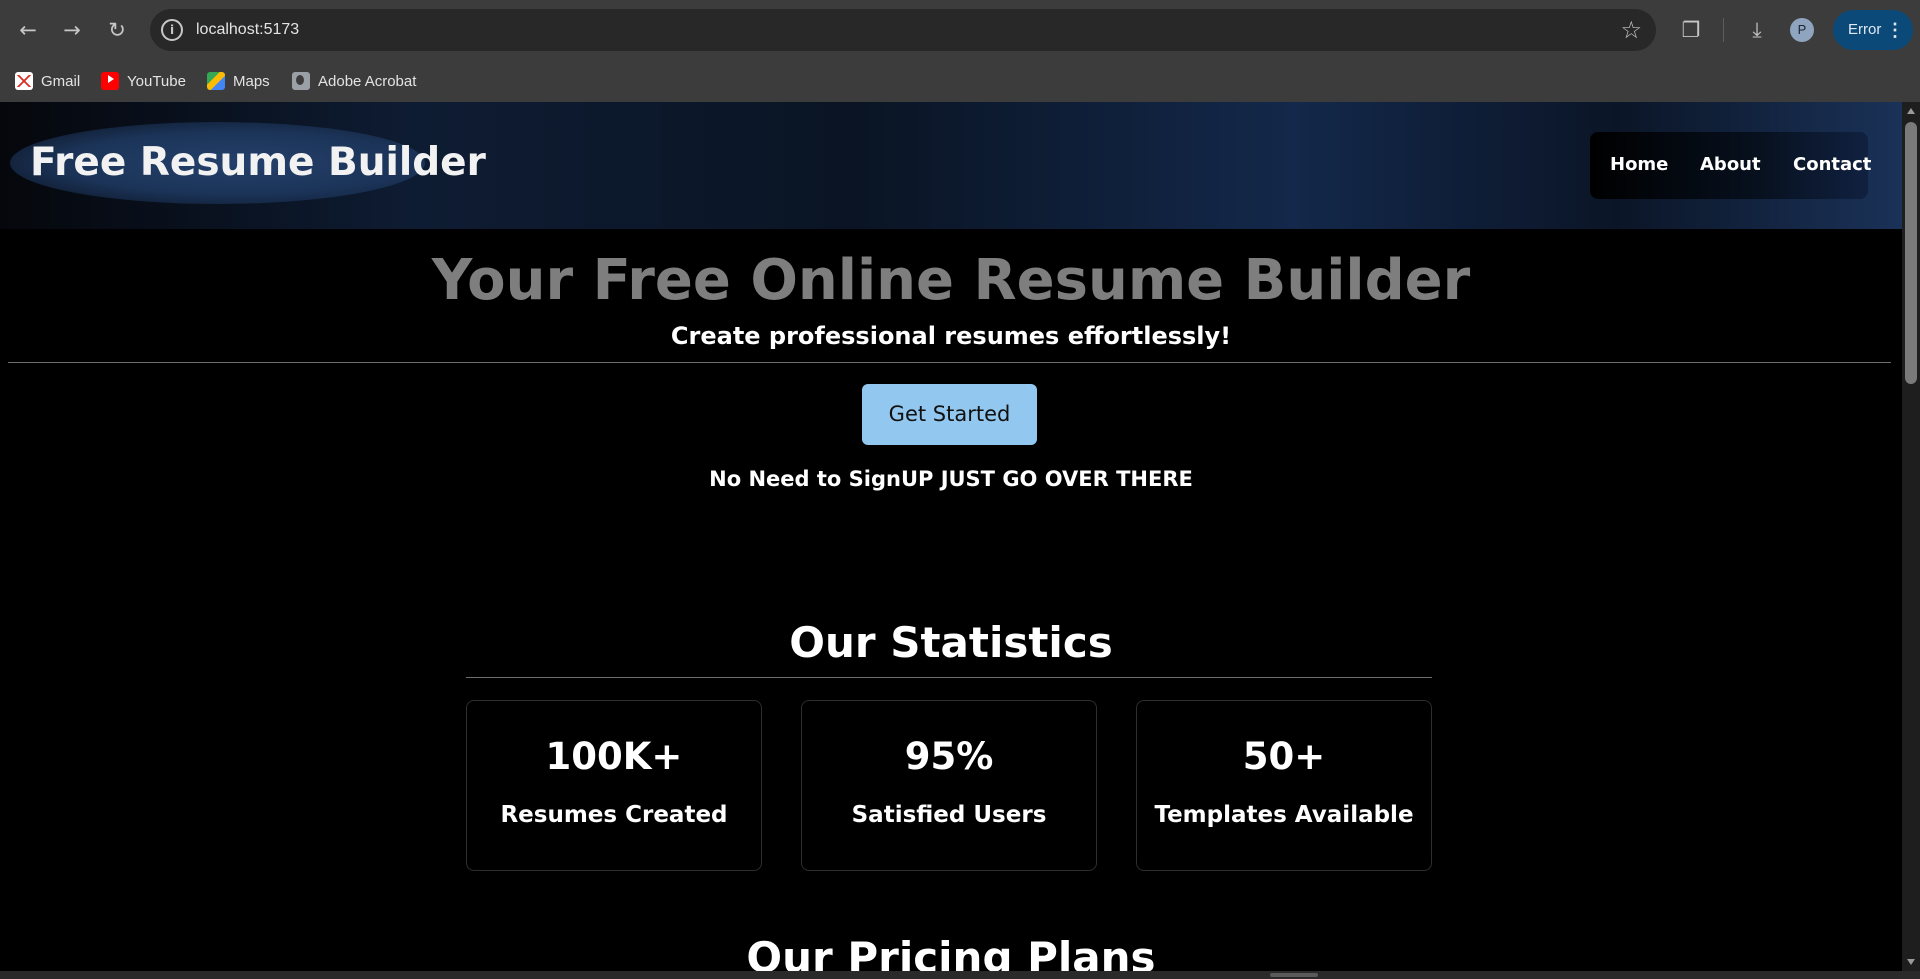 The image size is (1920, 979). Describe the element at coordinates (951, 952) in the screenshot. I see `pricing-heading: Our Pricing Plans` at that location.